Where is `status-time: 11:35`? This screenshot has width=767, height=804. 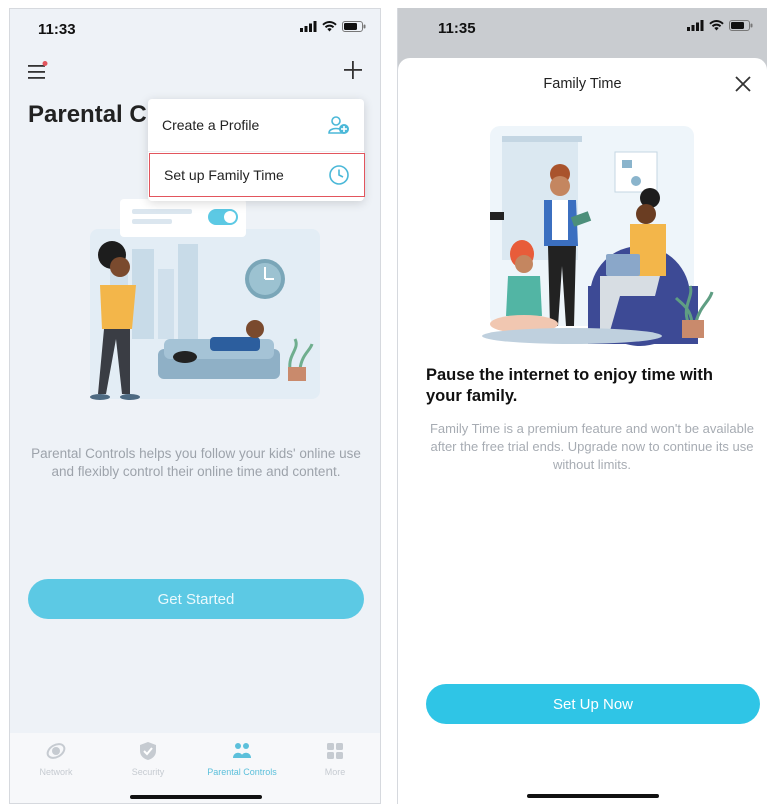 status-time: 11:35 is located at coordinates (457, 28).